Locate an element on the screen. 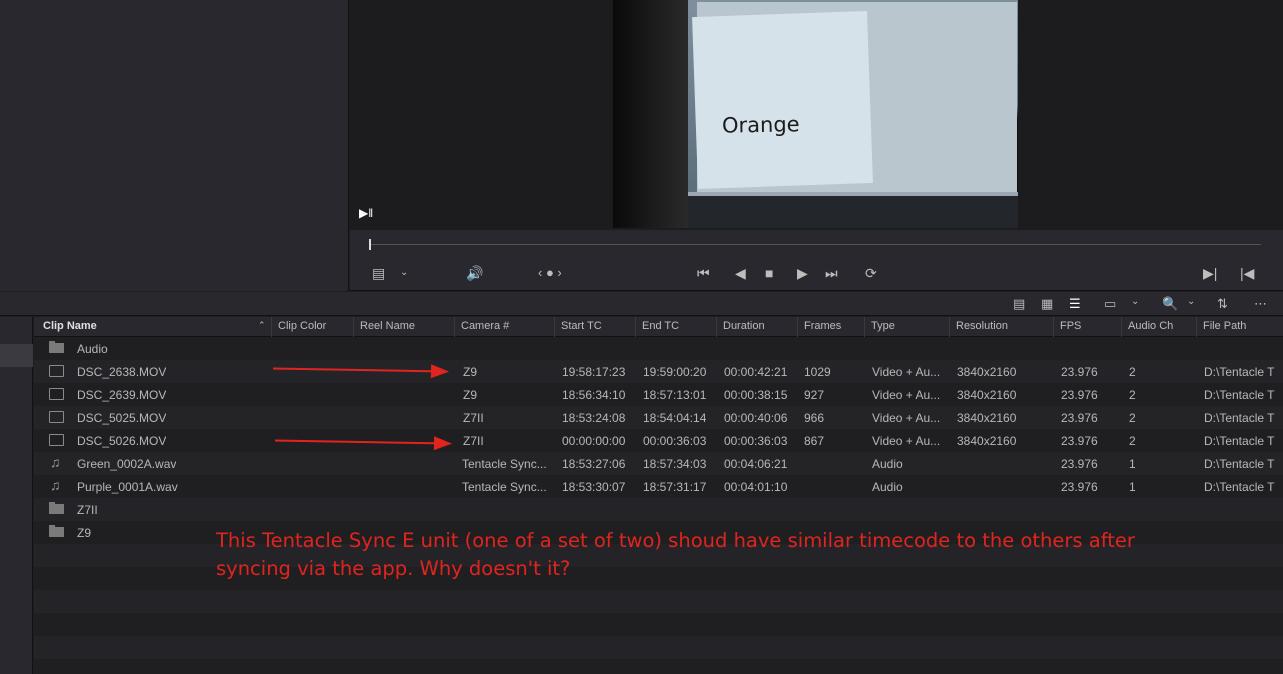  video-frame: Orange is located at coordinates (815, 114).